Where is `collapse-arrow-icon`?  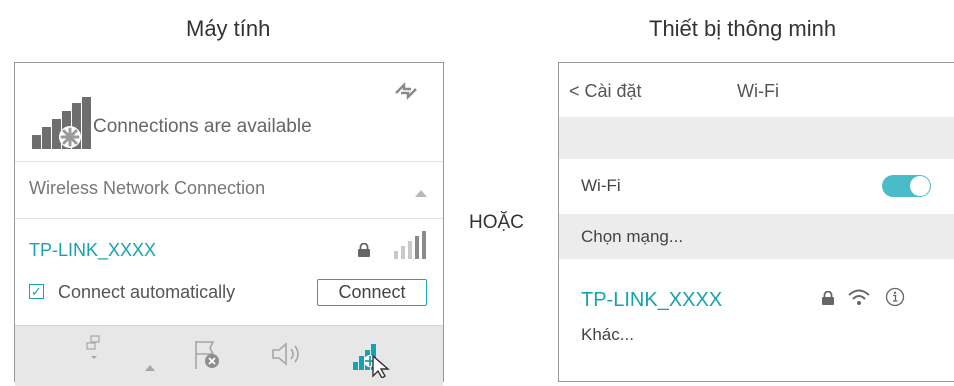
collapse-arrow-icon is located at coordinates (421, 193).